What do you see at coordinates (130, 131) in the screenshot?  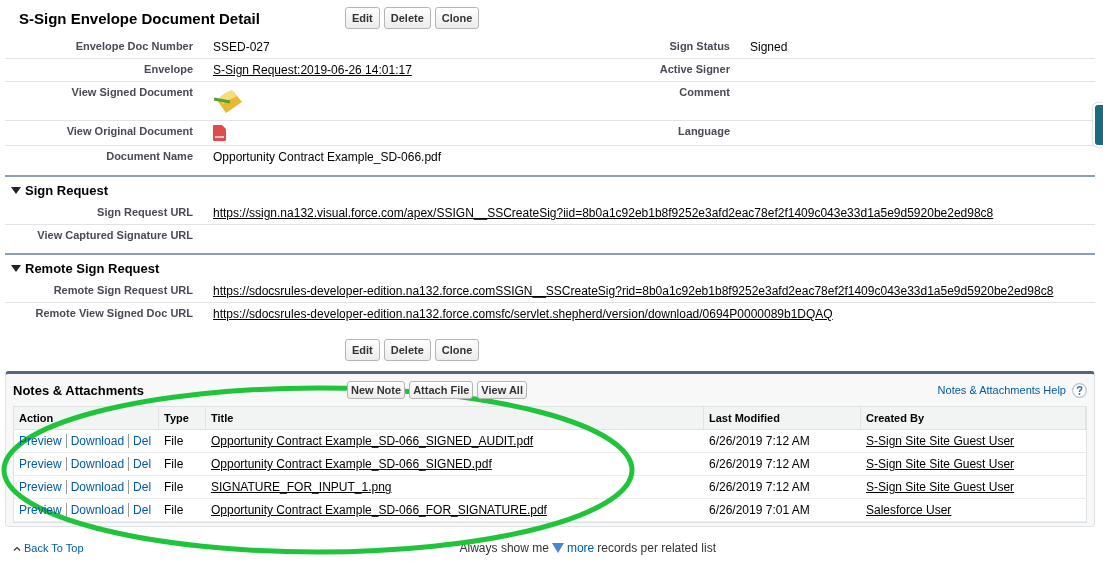 I see `field-label: View Original Document` at bounding box center [130, 131].